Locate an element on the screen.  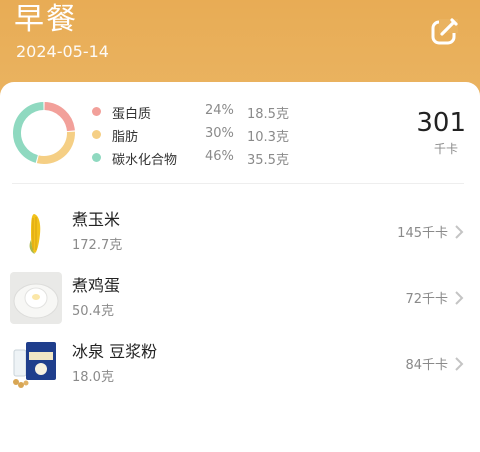
food-weight: 18.0克 is located at coordinates (93, 377).